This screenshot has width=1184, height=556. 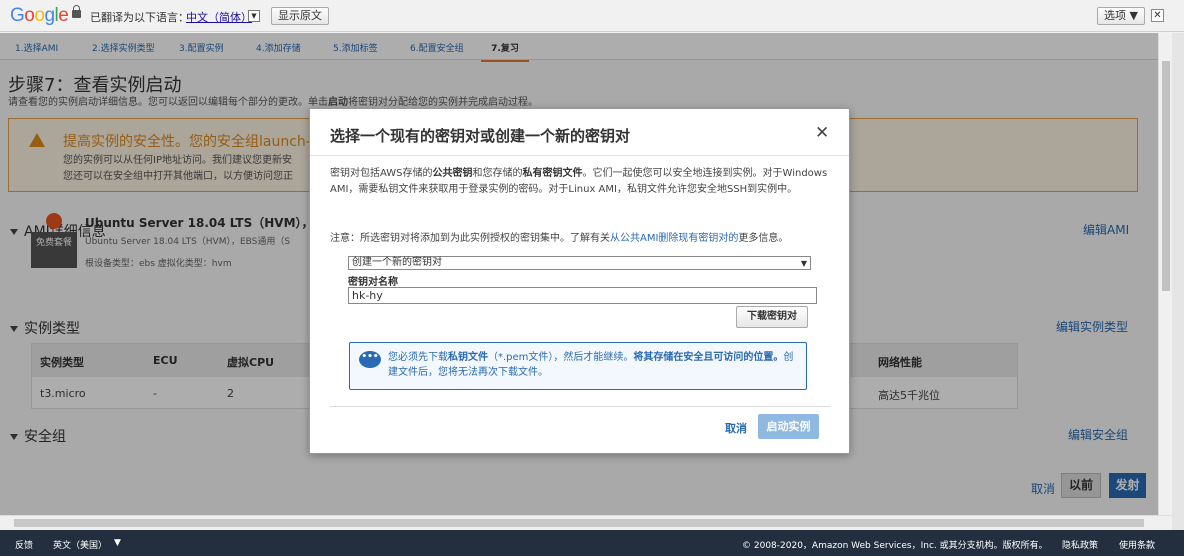 What do you see at coordinates (1137, 544) in the screenshot?
I see `terms-link: 使用条款` at bounding box center [1137, 544].